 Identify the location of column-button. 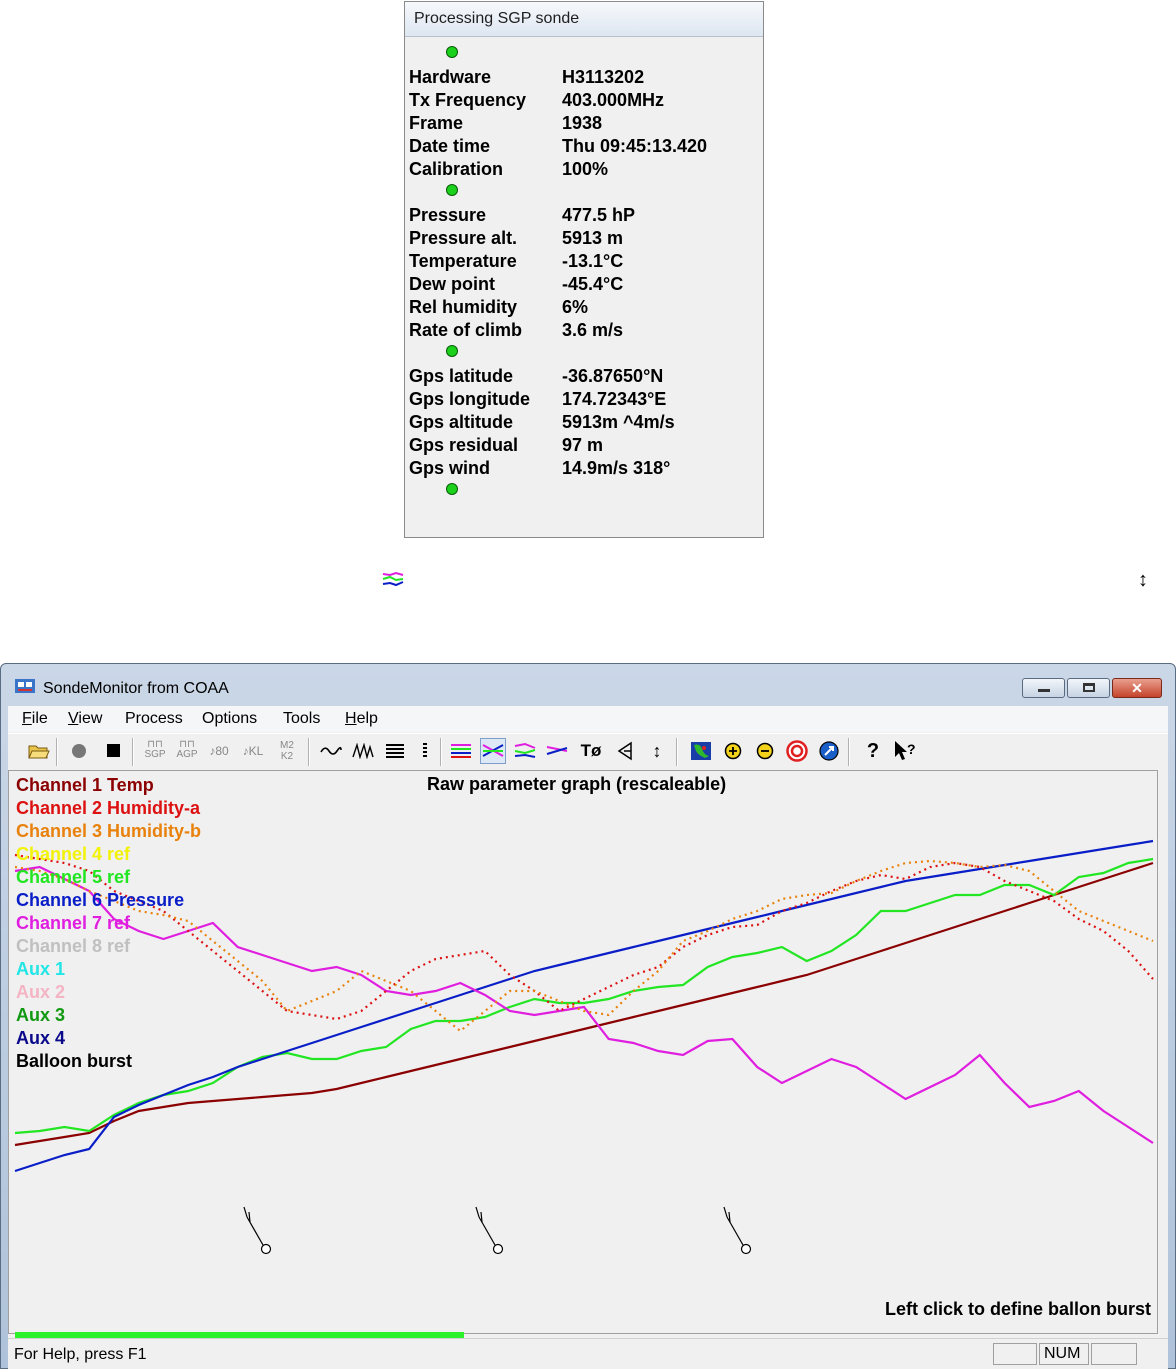
(425, 751).